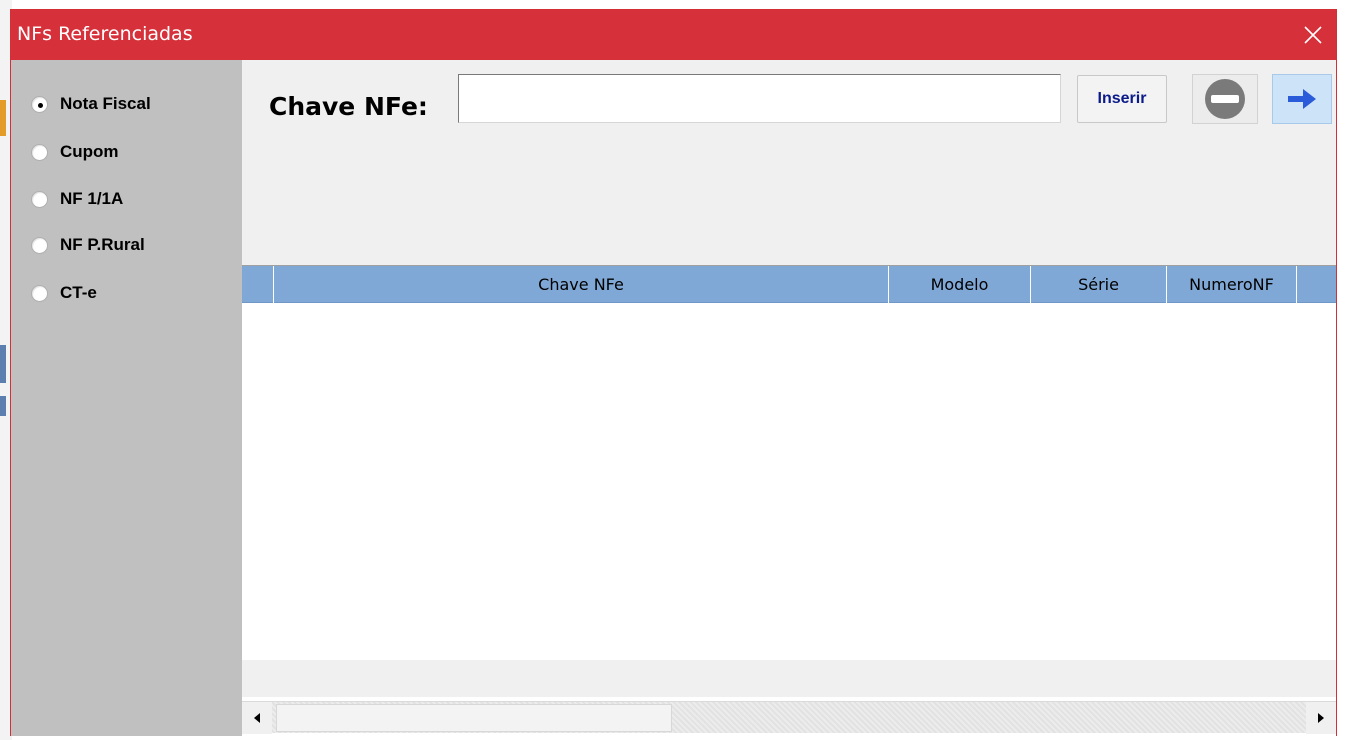 The width and height of the screenshot is (1346, 740). Describe the element at coordinates (581, 284) in the screenshot. I see `column-chave-nfe: Chave NFe` at that location.